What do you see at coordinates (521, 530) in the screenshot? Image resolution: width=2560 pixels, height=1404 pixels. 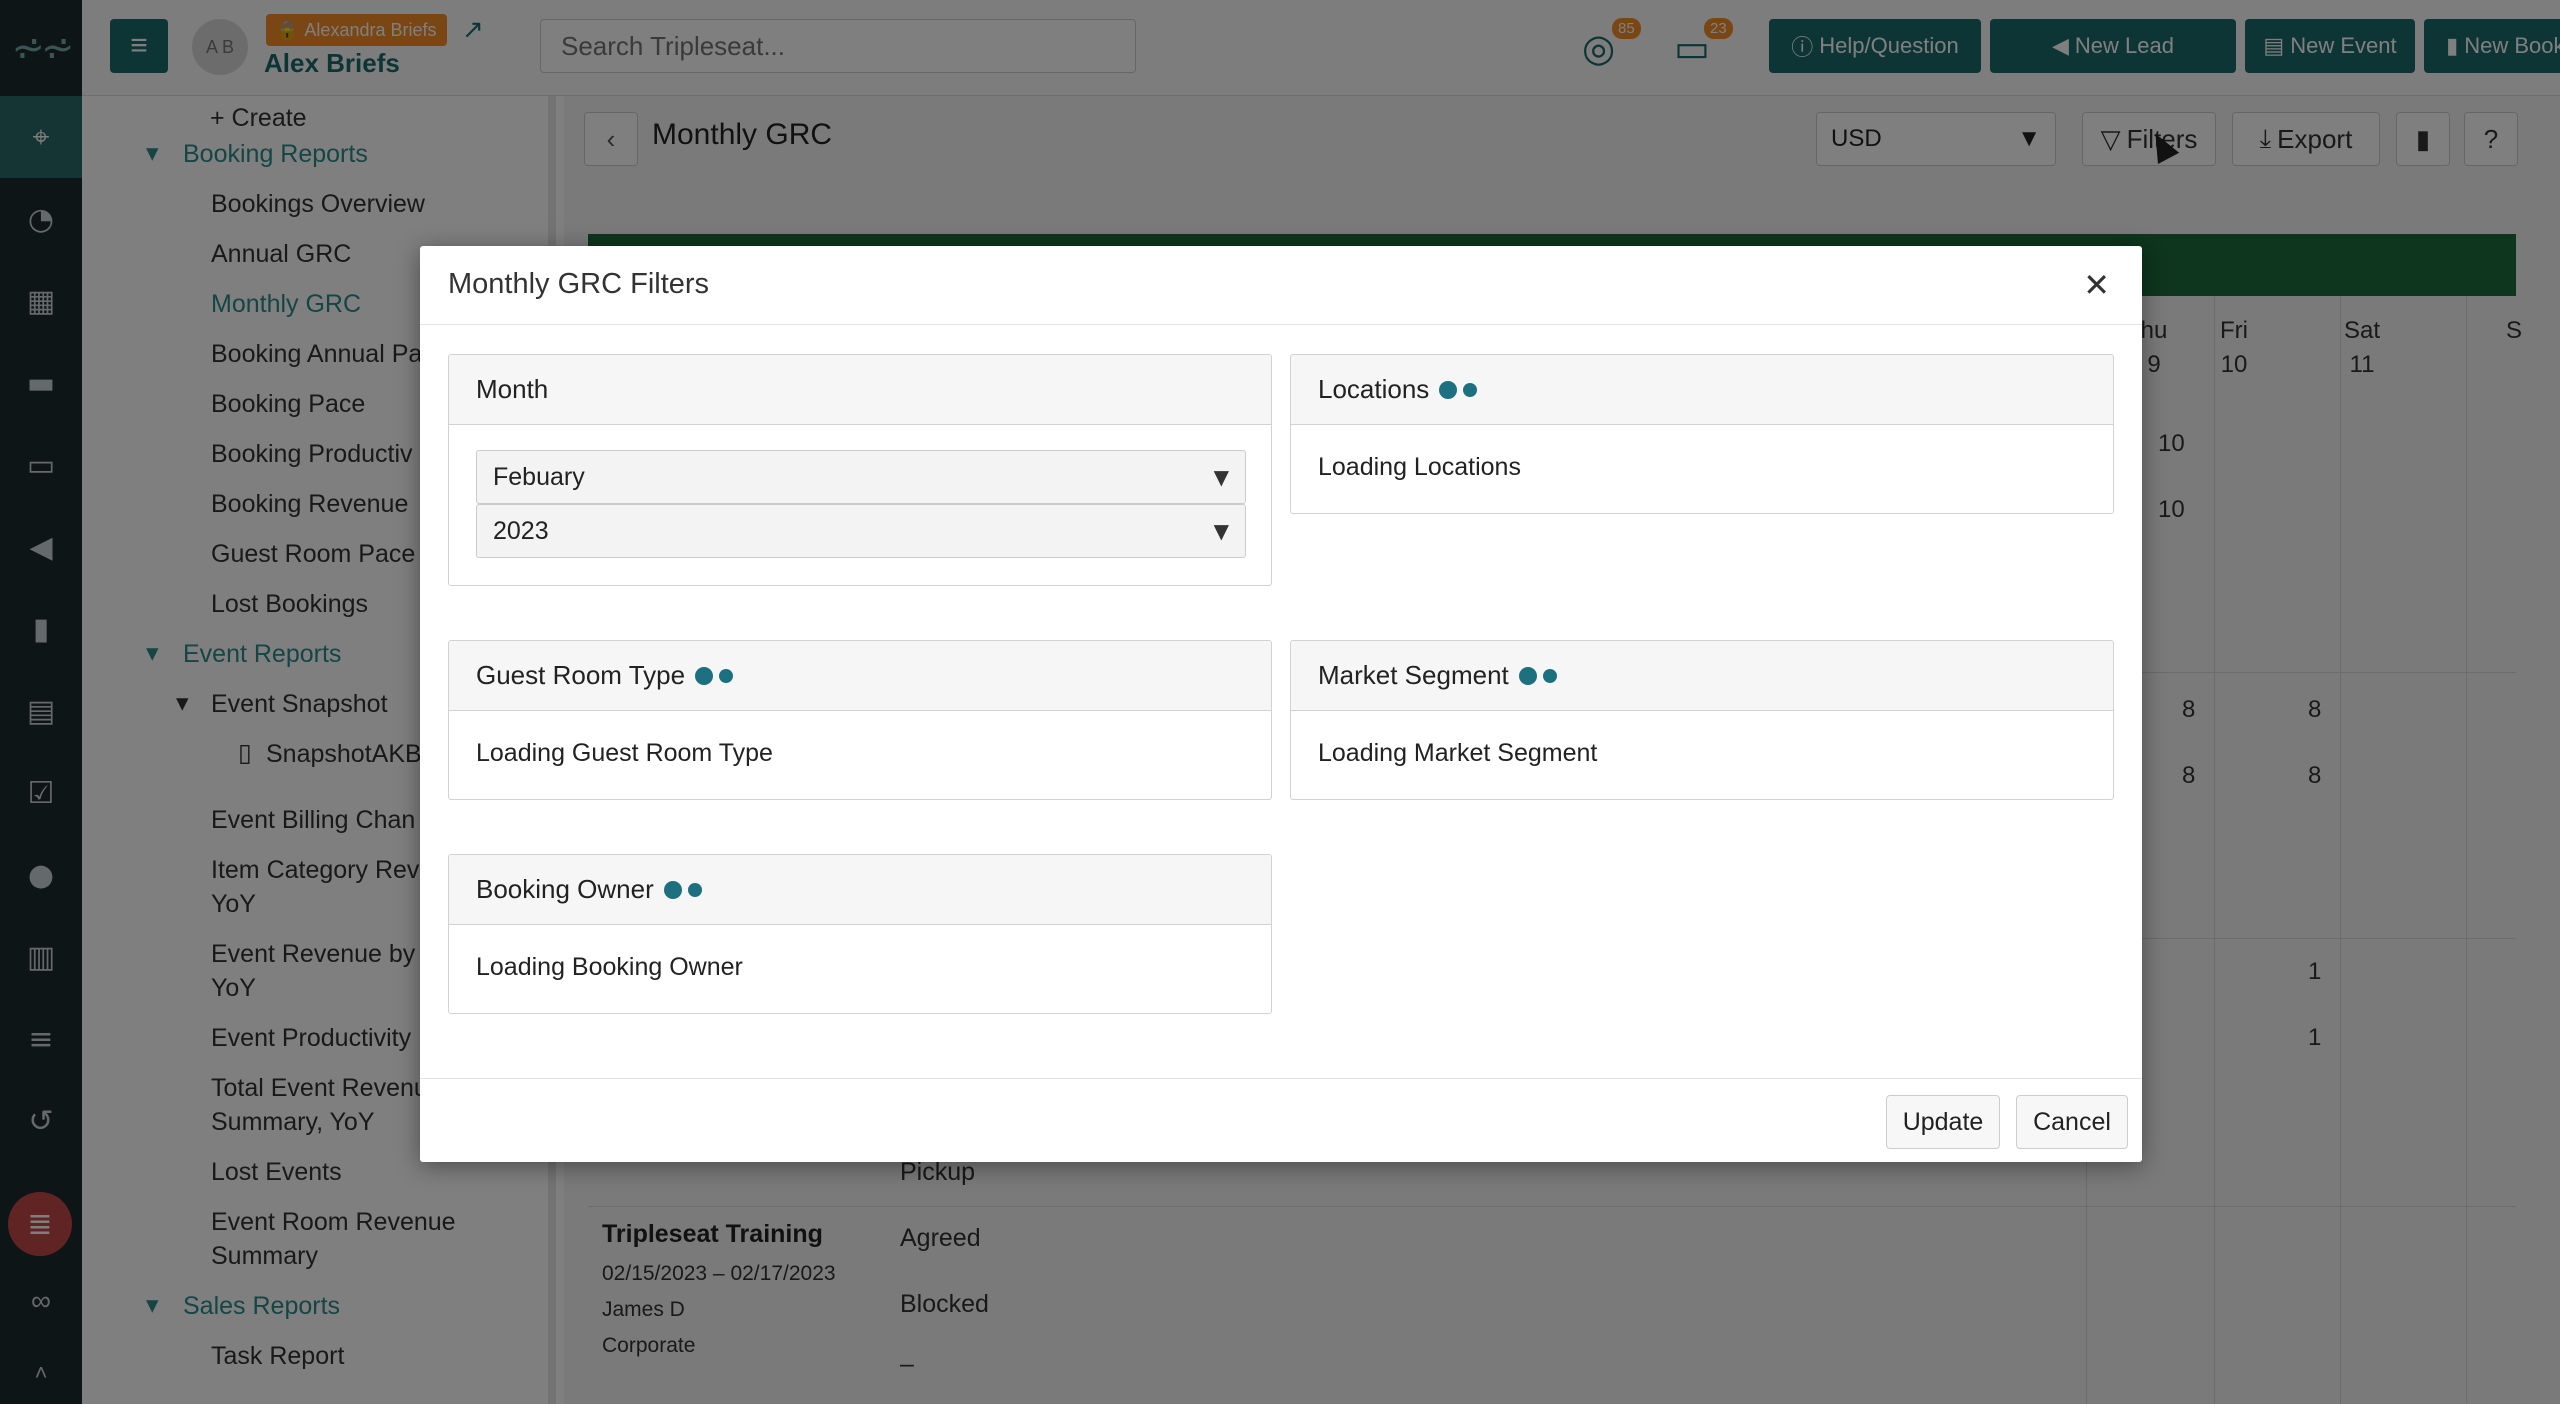 I see `year-select-value: 2023` at bounding box center [521, 530].